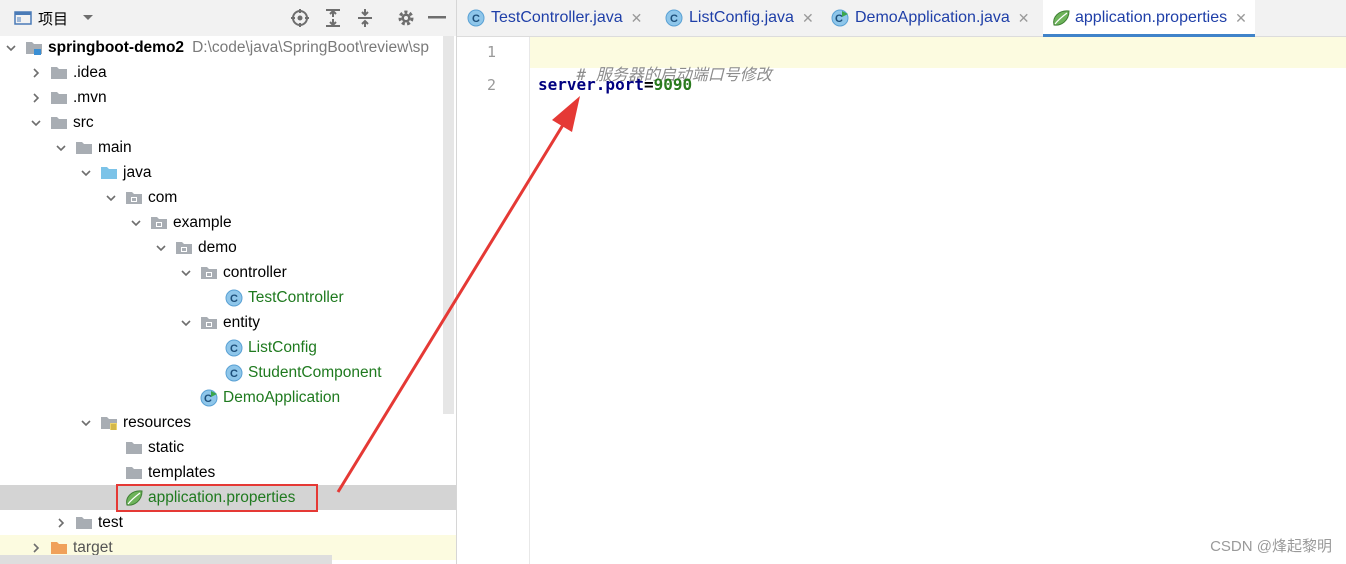 This screenshot has width=1346, height=564. I want to click on locate-icon, so click(300, 18).